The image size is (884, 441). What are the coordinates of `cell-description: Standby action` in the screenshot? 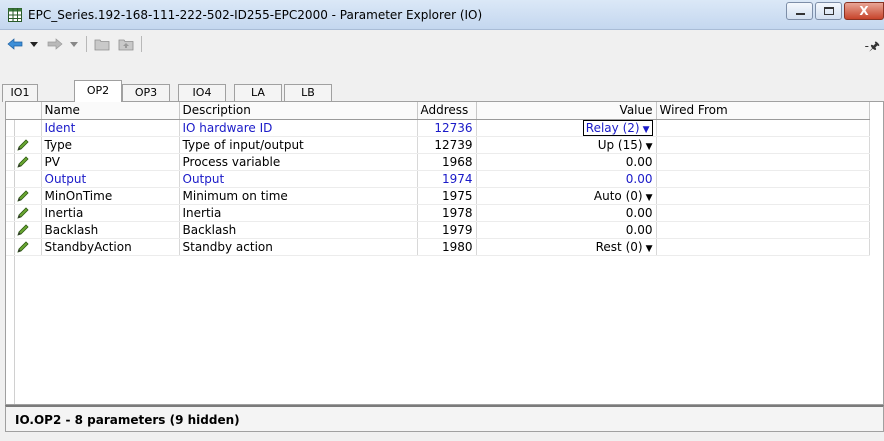 It's located at (298, 247).